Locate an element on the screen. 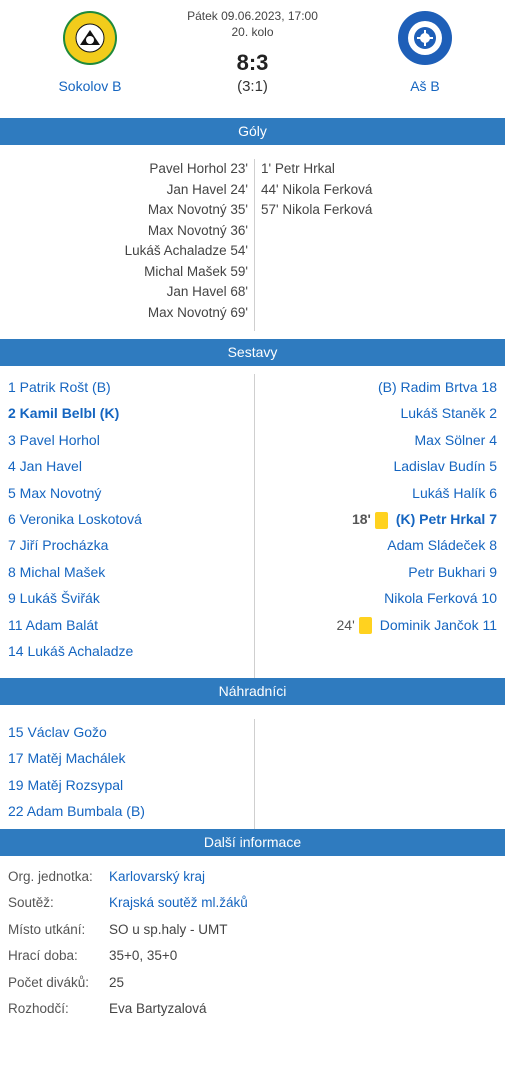  info-row: Org. jednotka: Karlovarský kraj is located at coordinates (256, 877).